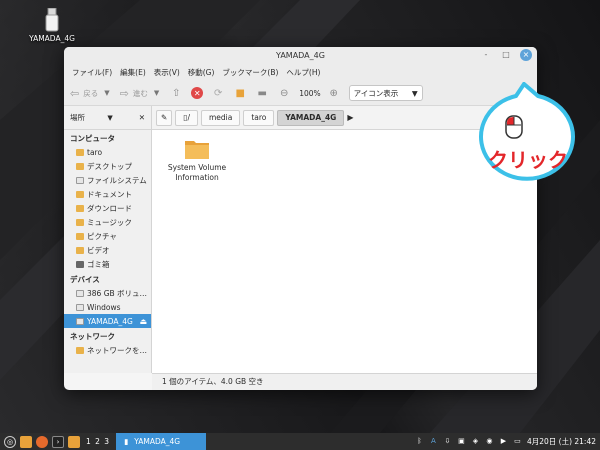 The width and height of the screenshot is (600, 450). Describe the element at coordinates (107, 152) in the screenshot. I see `sidebar-item-taro: taro` at that location.